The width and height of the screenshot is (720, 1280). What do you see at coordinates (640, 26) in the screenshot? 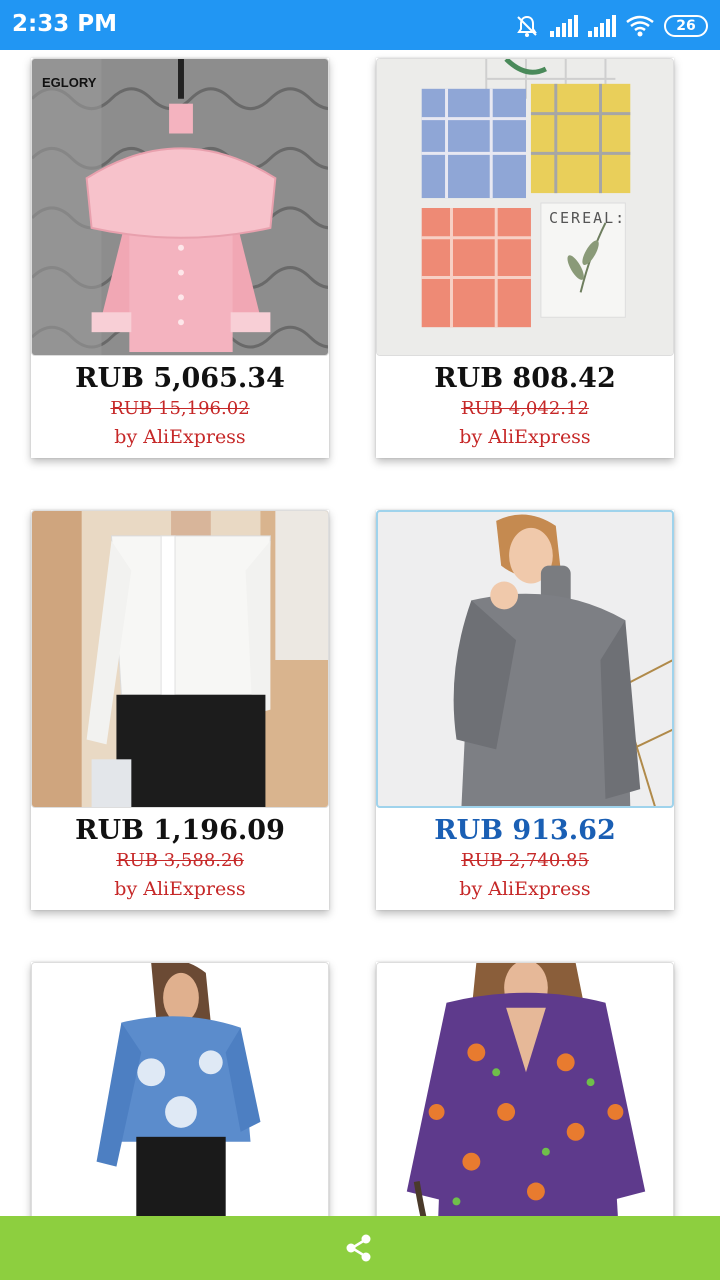
I see `wifi-icon` at bounding box center [640, 26].